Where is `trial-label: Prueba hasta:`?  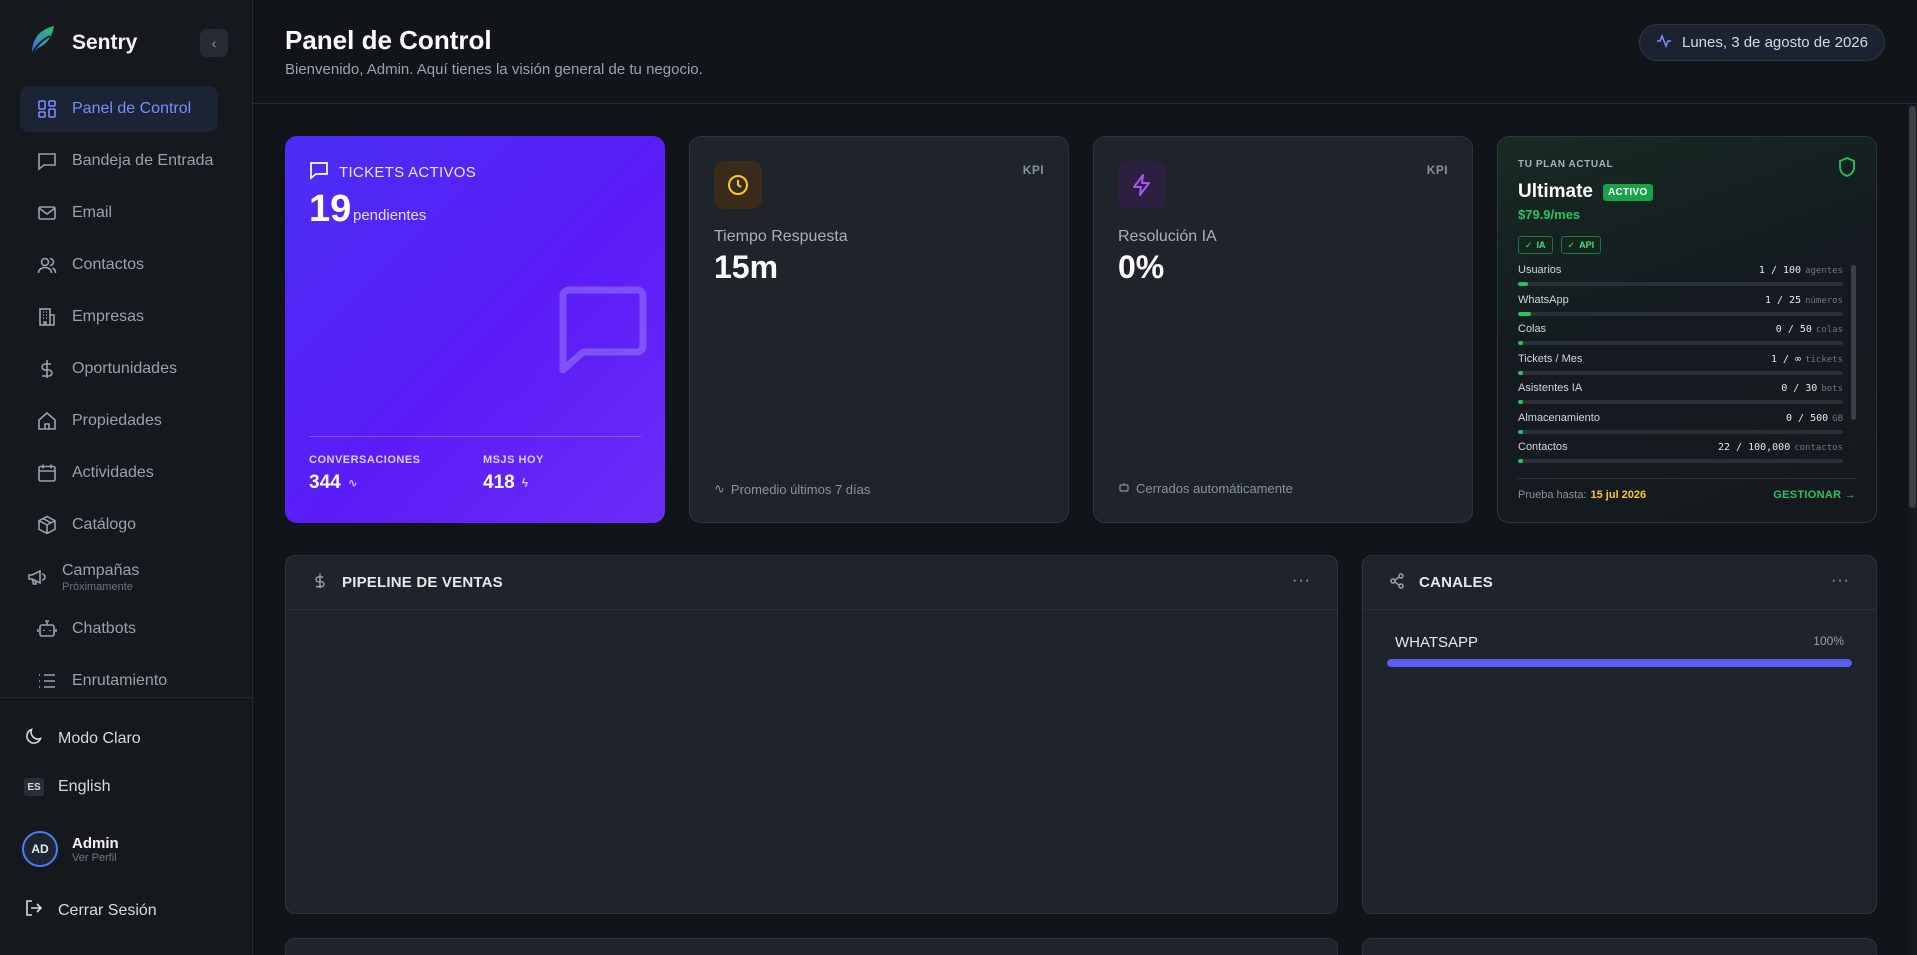
trial-label: Prueba hasta: is located at coordinates (1552, 495).